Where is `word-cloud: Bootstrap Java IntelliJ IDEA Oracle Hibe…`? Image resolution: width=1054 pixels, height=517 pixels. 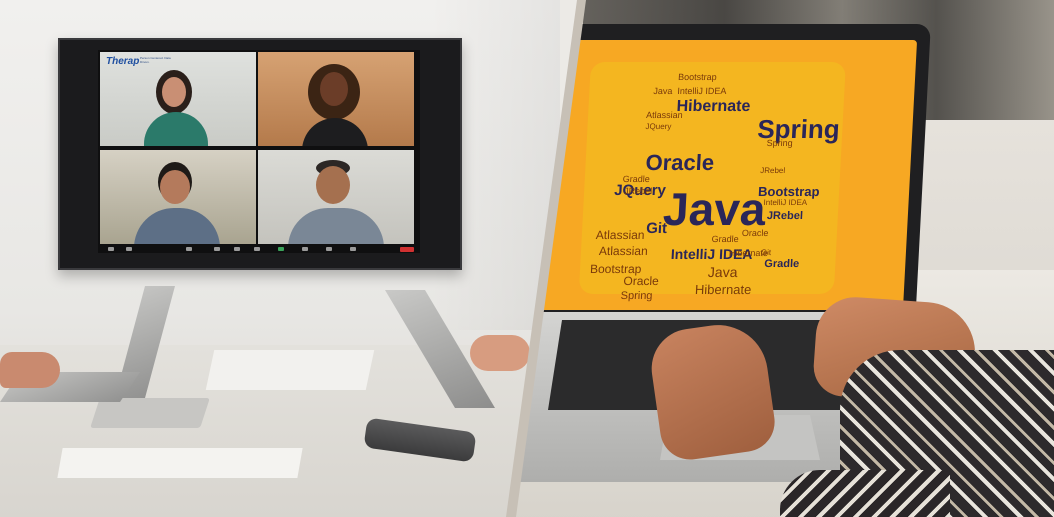 word-cloud: Bootstrap Java IntelliJ IDEA Oracle Hibe… is located at coordinates (712, 182).